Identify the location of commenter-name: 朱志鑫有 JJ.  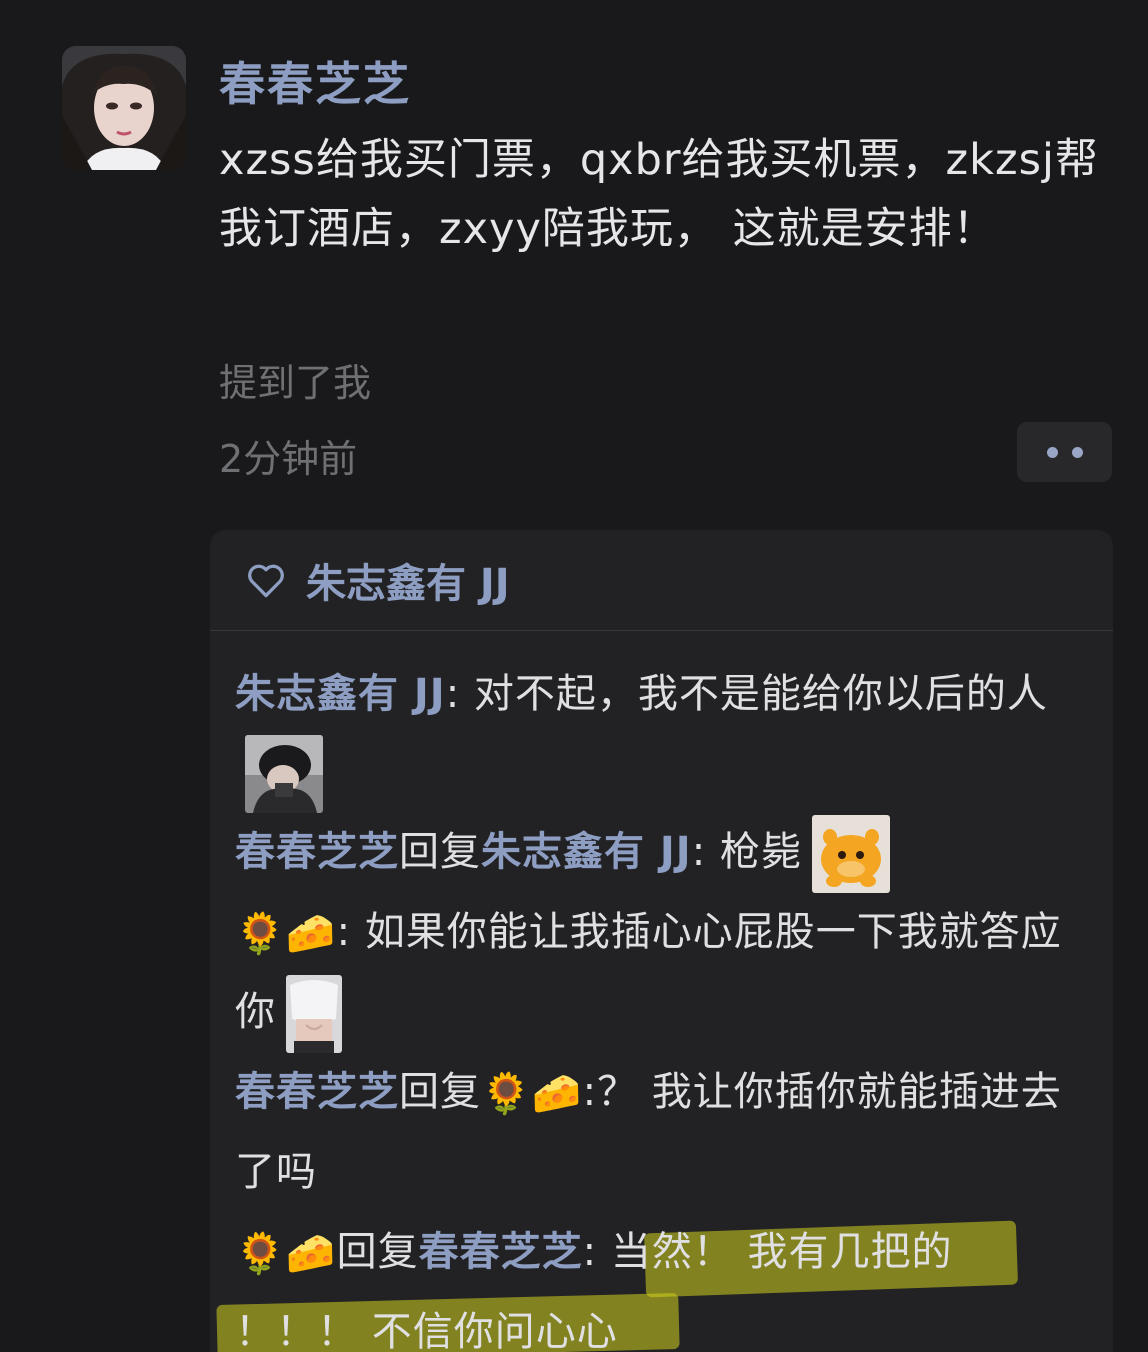
(340, 694).